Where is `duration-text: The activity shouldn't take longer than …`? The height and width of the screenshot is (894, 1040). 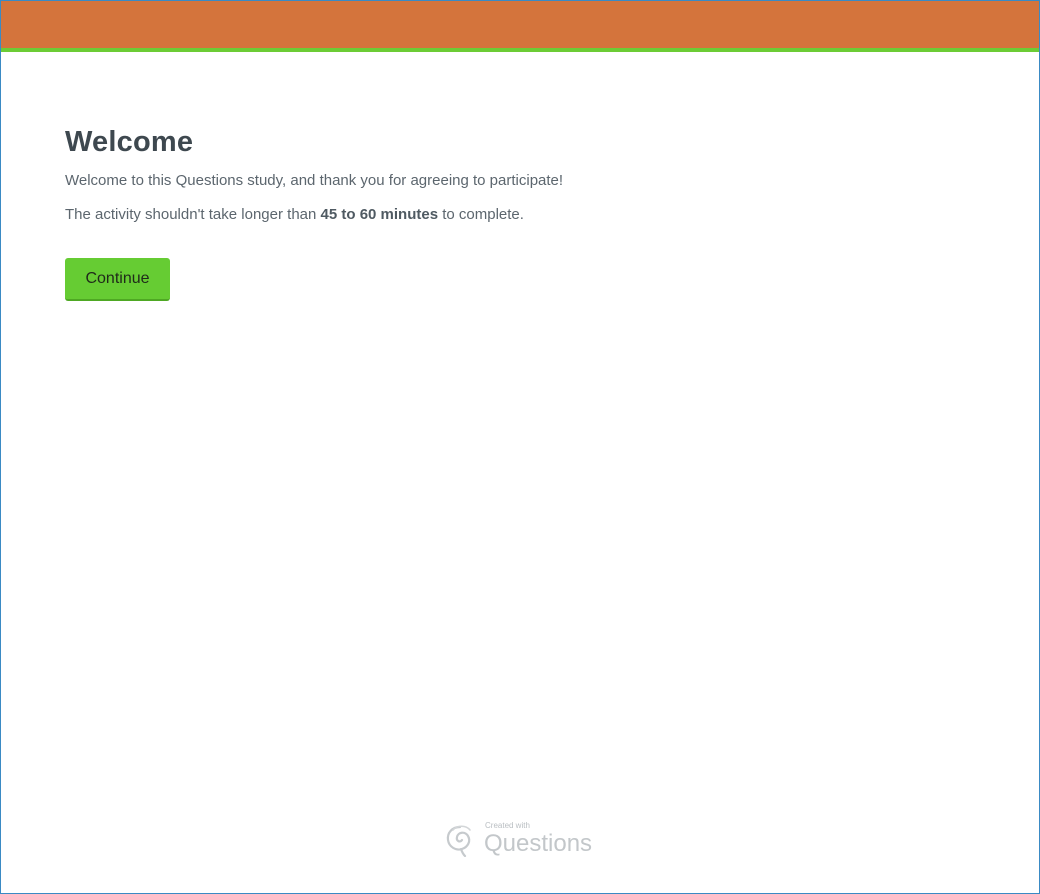 duration-text: The activity shouldn't take longer than … is located at coordinates (515, 215).